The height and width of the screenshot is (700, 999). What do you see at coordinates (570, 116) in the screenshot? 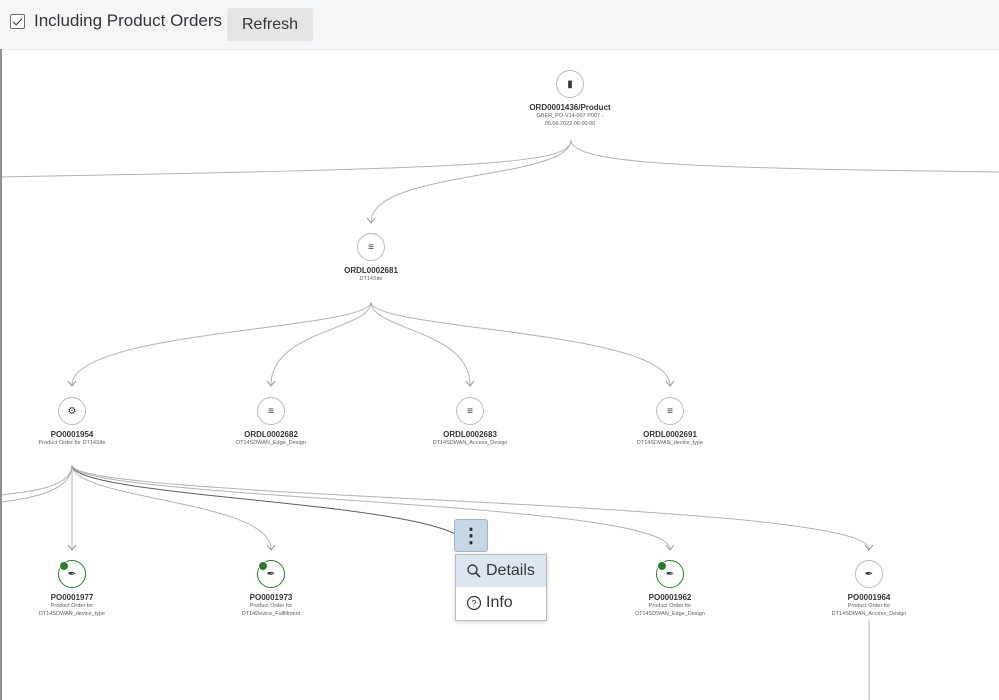
I see `node-subtitle: GBER_PO-V14-007 P007 -` at bounding box center [570, 116].